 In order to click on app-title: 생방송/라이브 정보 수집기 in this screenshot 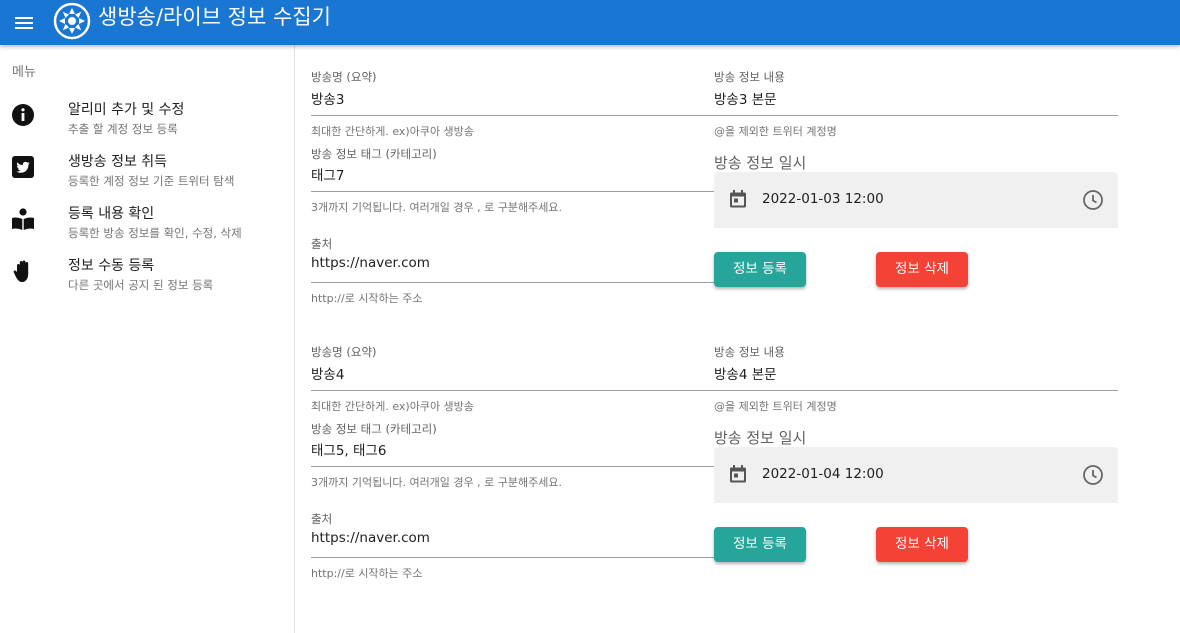, I will do `click(214, 17)`.